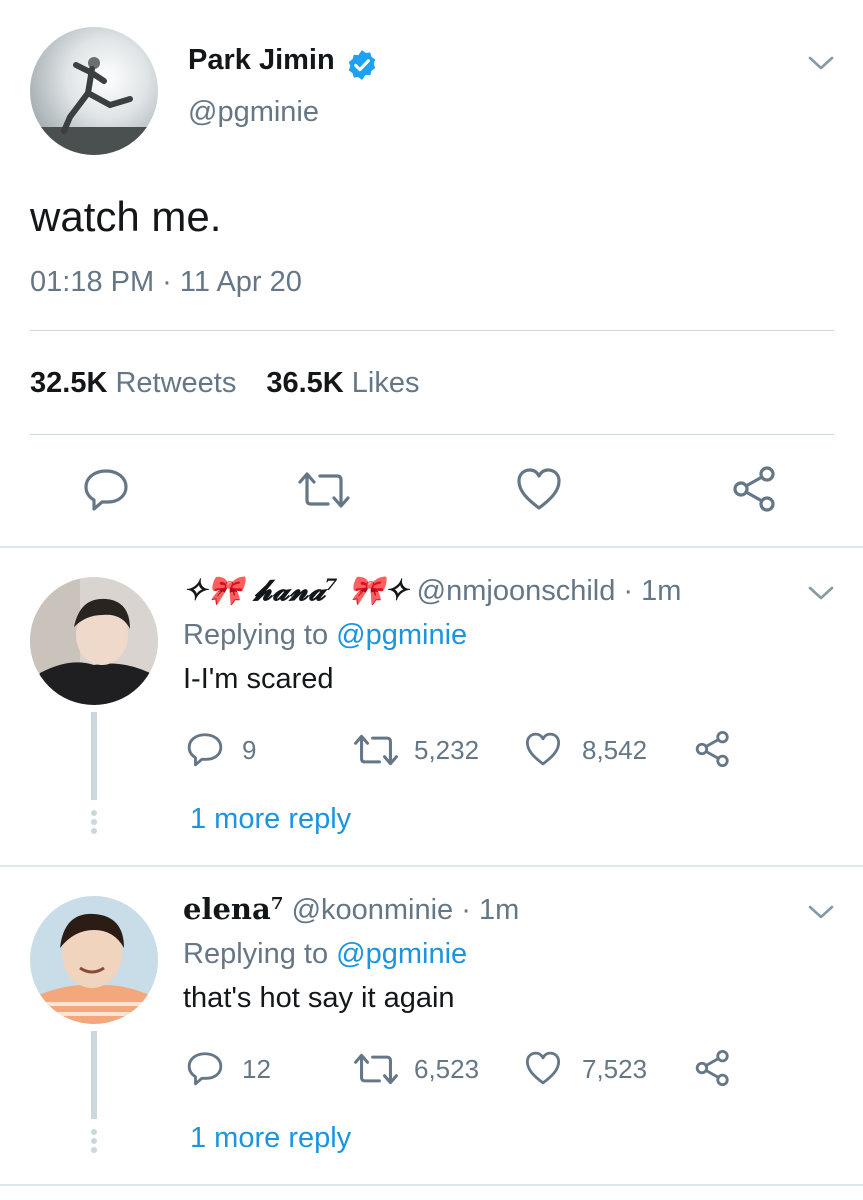  What do you see at coordinates (549, 591) in the screenshot?
I see `reply-handle-time: @nmjoonschild · 1m` at bounding box center [549, 591].